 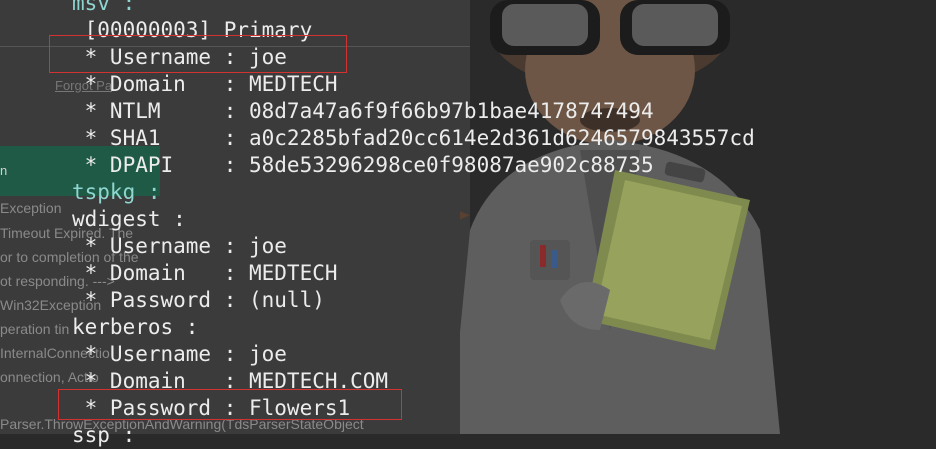 I want to click on kerberos-username: * Username : joe, so click(x=179, y=354).